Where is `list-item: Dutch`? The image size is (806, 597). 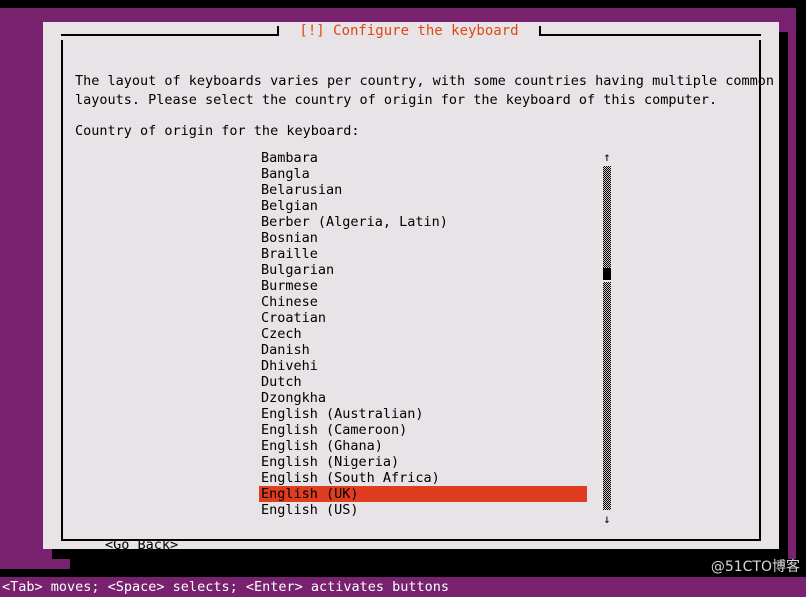
list-item: Dutch is located at coordinates (424, 382).